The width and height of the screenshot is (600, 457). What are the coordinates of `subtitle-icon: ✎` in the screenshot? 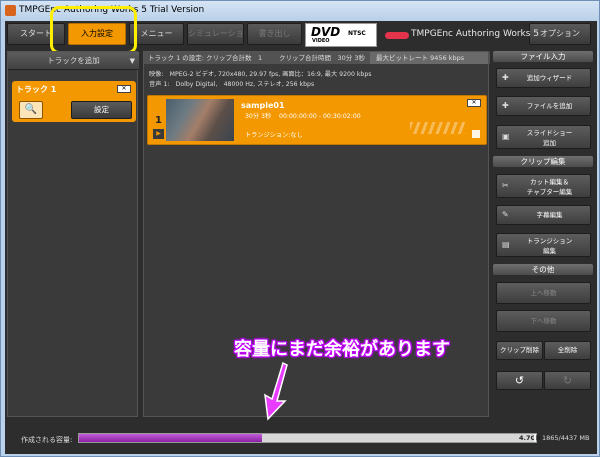 It's located at (505, 214).